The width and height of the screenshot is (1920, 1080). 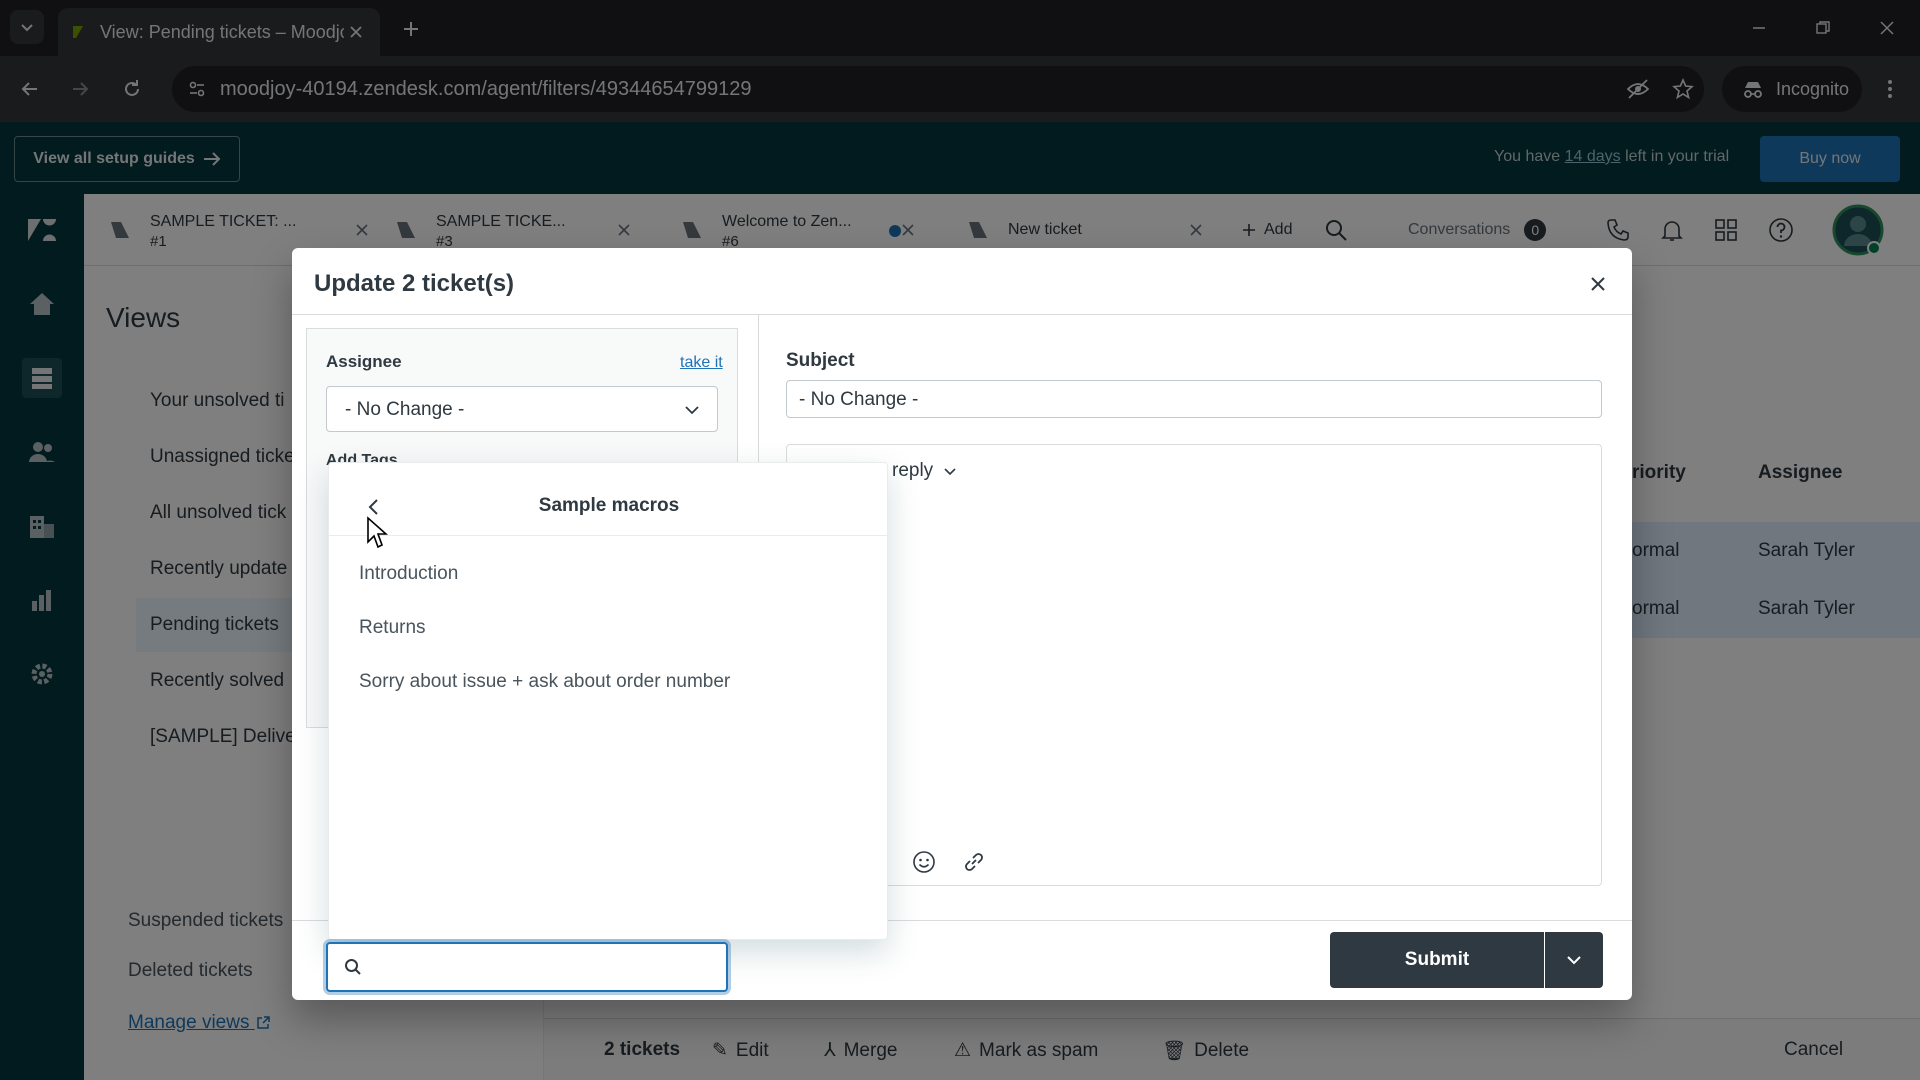 What do you see at coordinates (522, 409) in the screenshot?
I see `assignee-select: - No Change -` at bounding box center [522, 409].